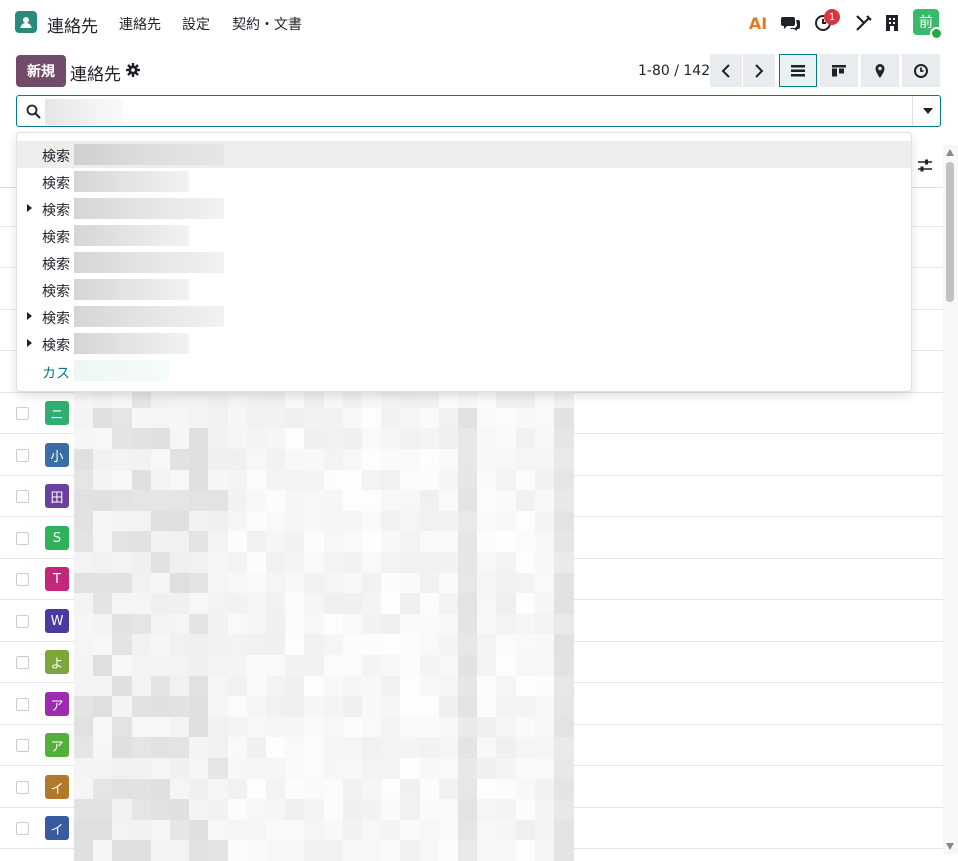 This screenshot has height=861, width=958. I want to click on app-name: 連絡先, so click(72, 24).